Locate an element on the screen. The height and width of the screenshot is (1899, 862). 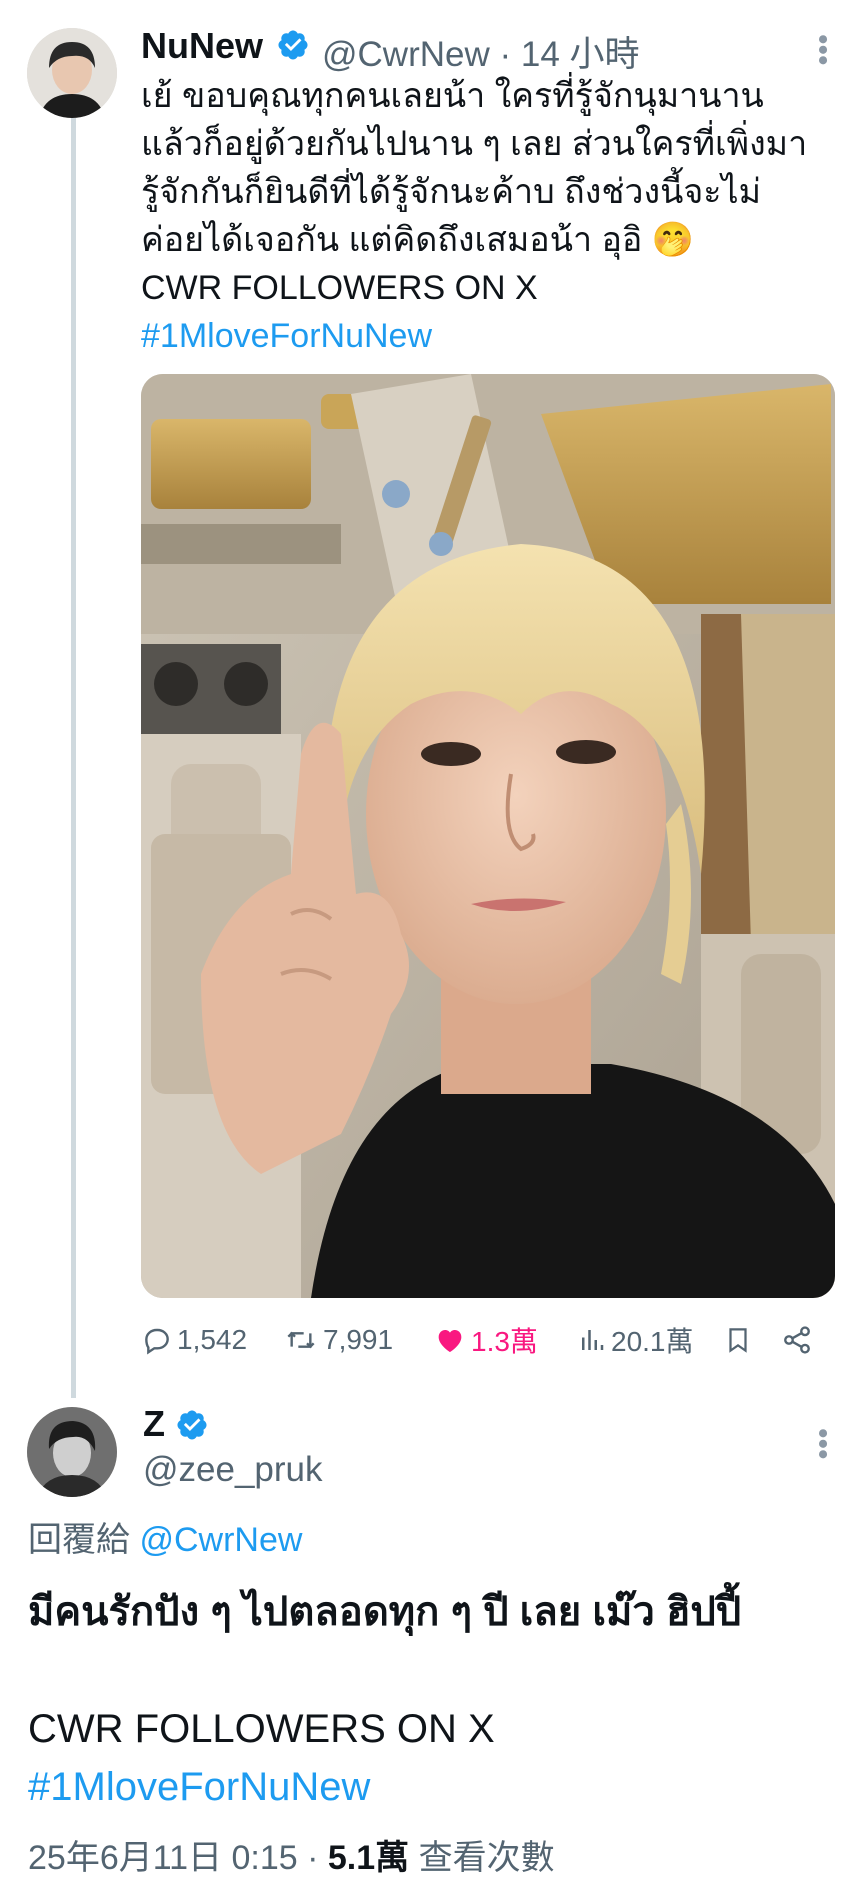
like-count: 1.3萬 is located at coordinates (504, 1341).